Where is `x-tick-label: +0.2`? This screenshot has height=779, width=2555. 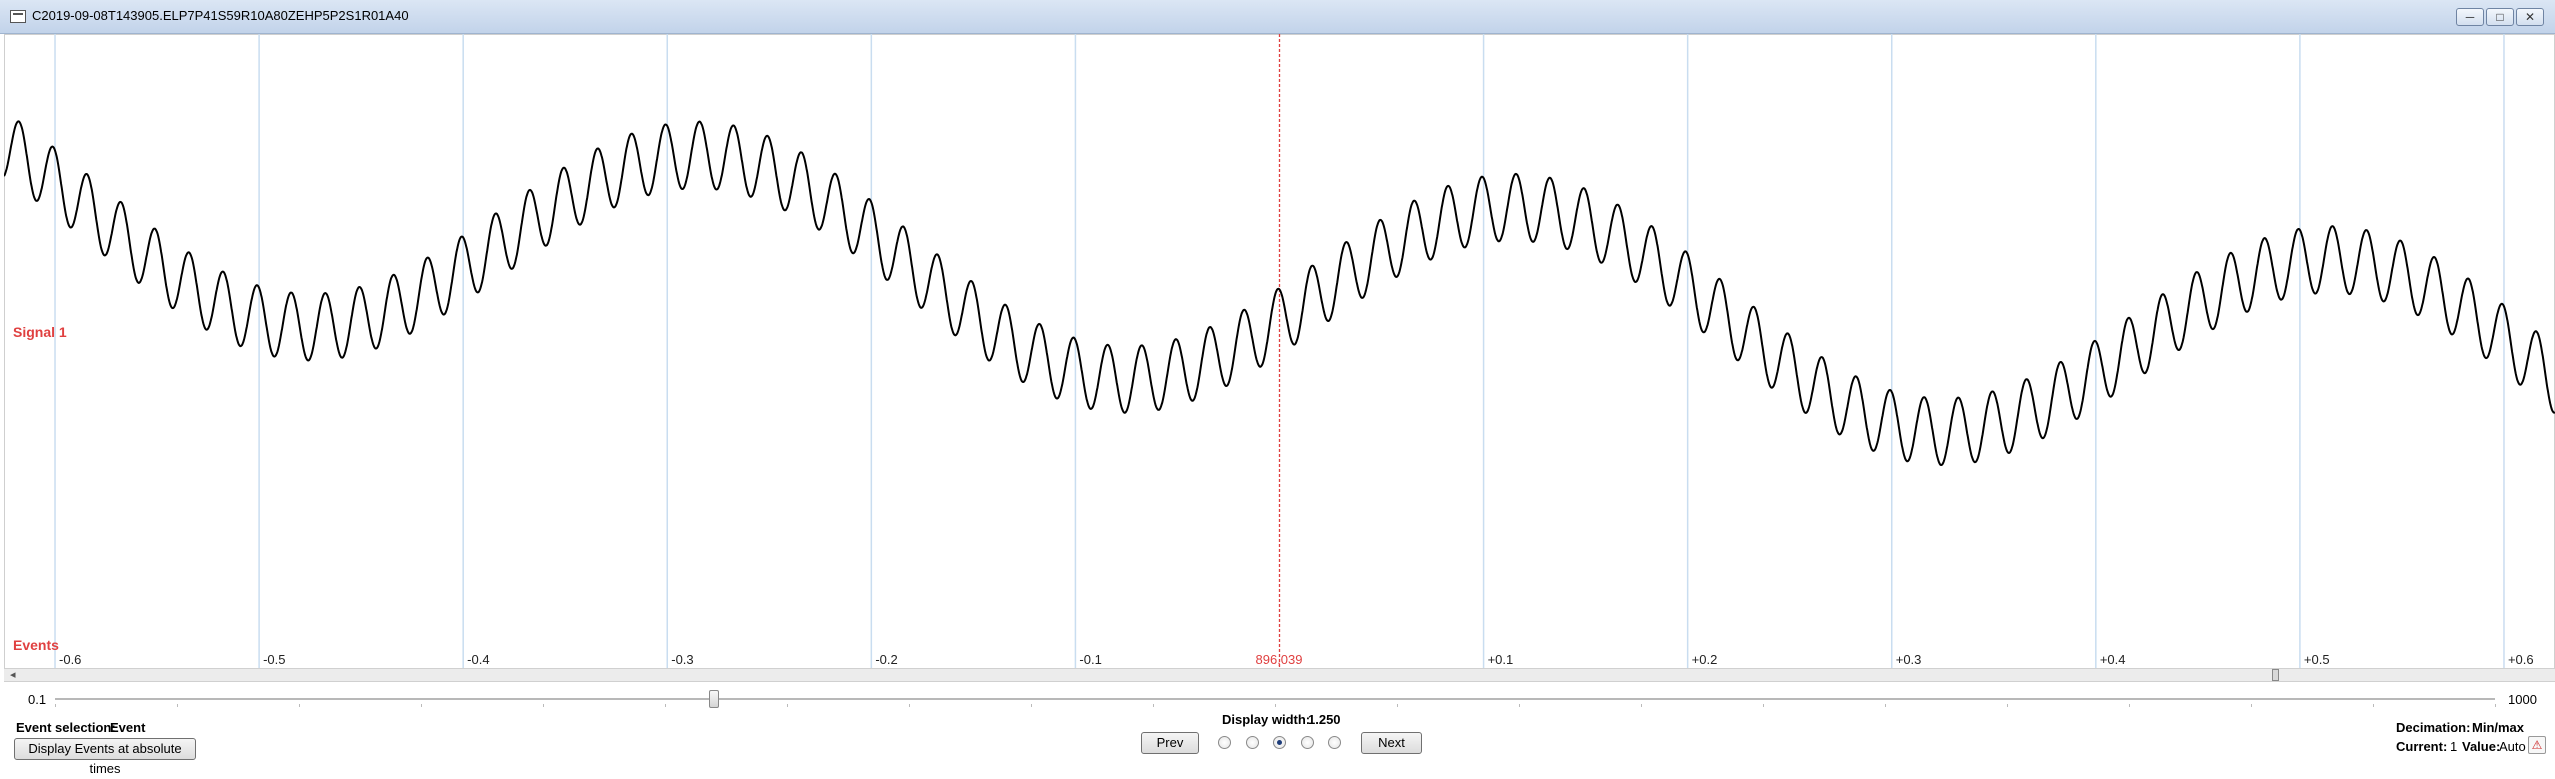 x-tick-label: +0.2 is located at coordinates (1704, 659).